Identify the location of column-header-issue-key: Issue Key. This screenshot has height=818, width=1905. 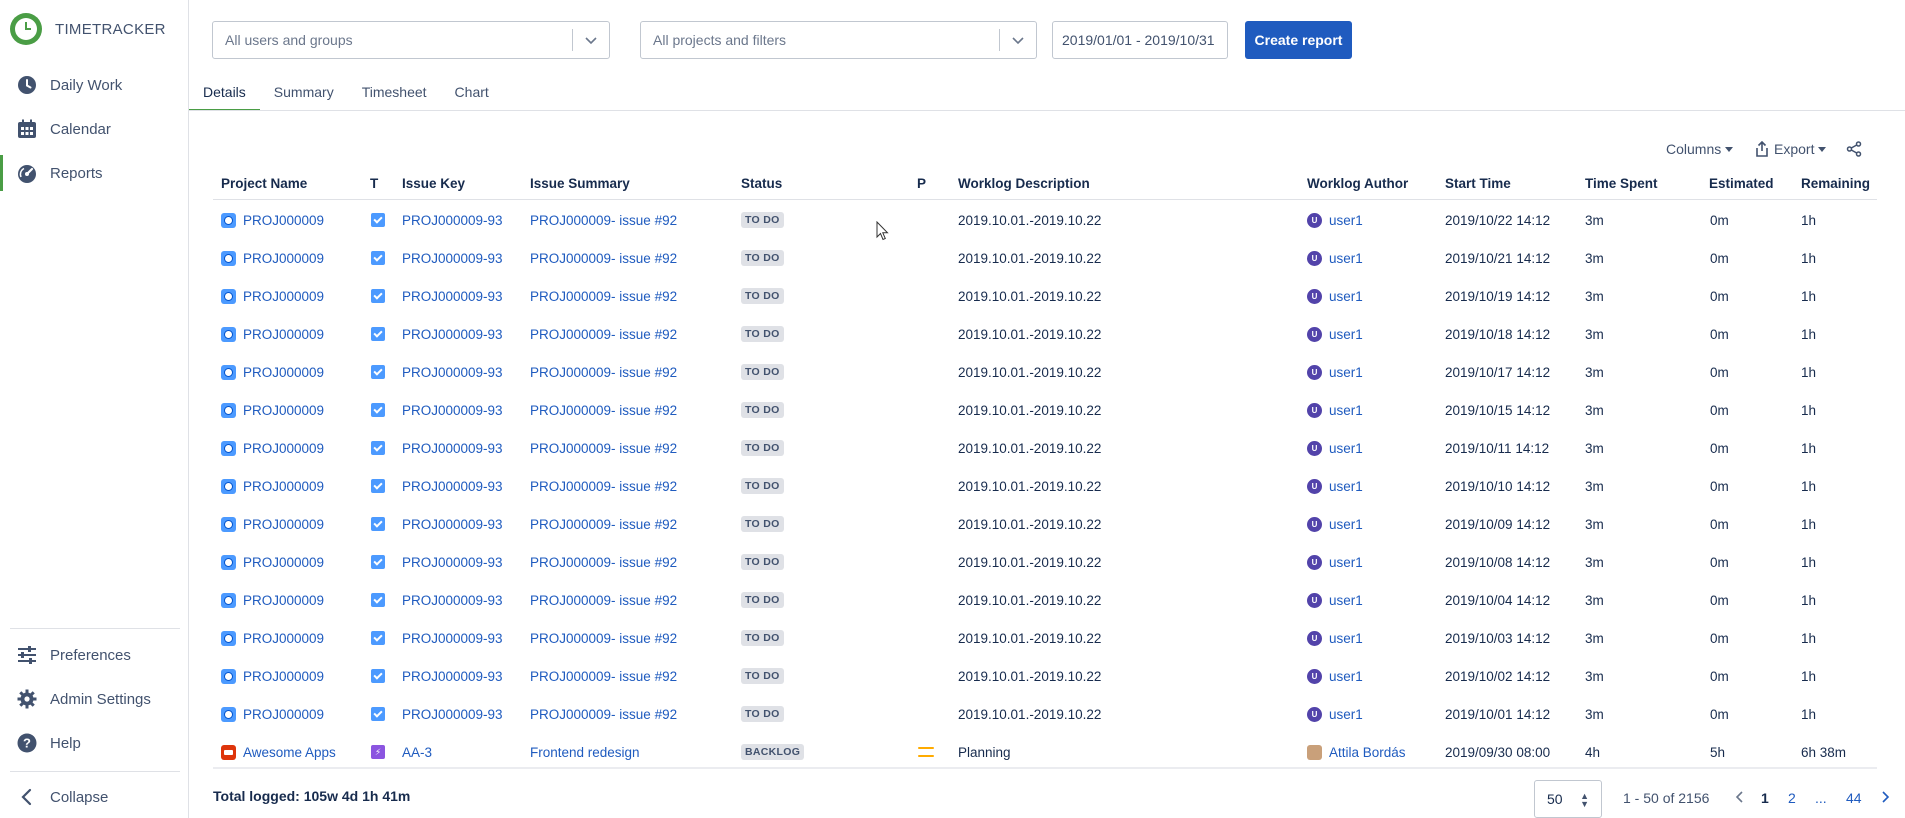
(433, 186).